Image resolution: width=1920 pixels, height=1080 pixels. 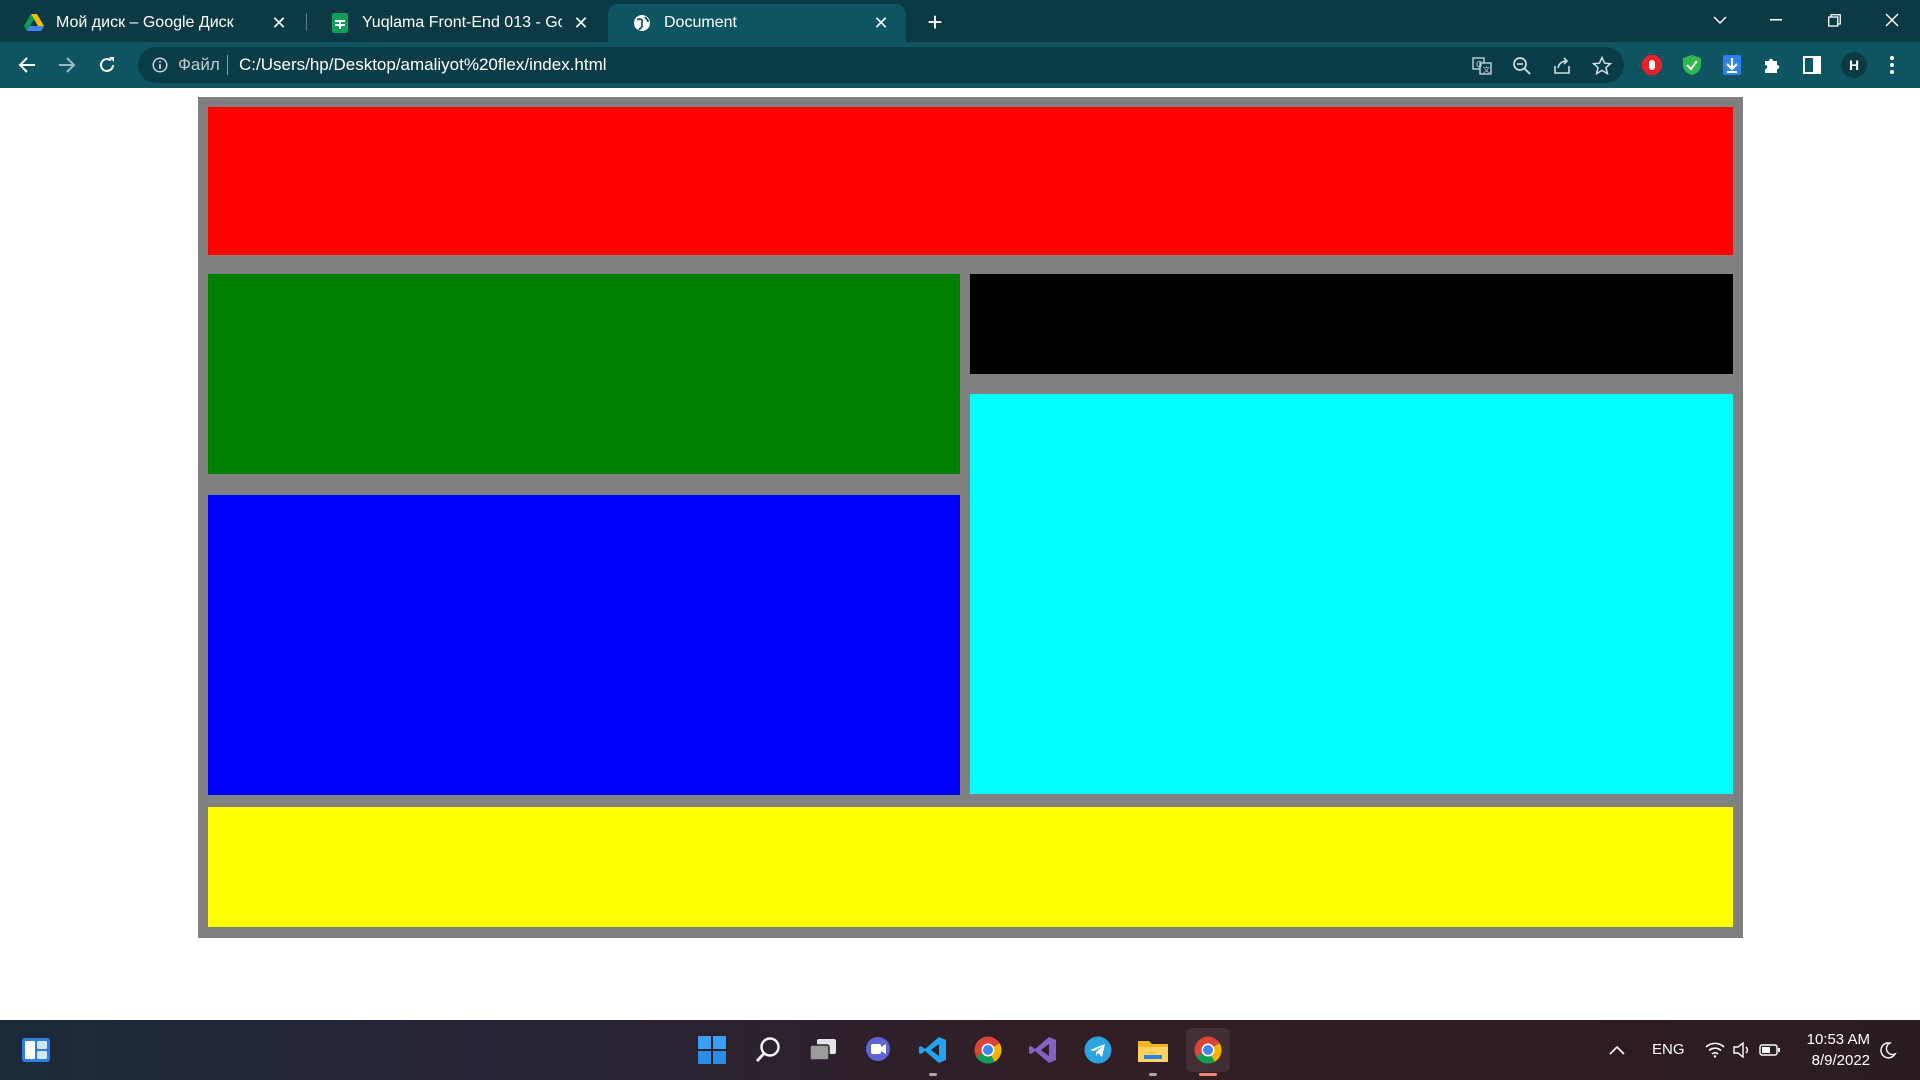 What do you see at coordinates (1720, 20) in the screenshot?
I see `tab-search-chevron-icon` at bounding box center [1720, 20].